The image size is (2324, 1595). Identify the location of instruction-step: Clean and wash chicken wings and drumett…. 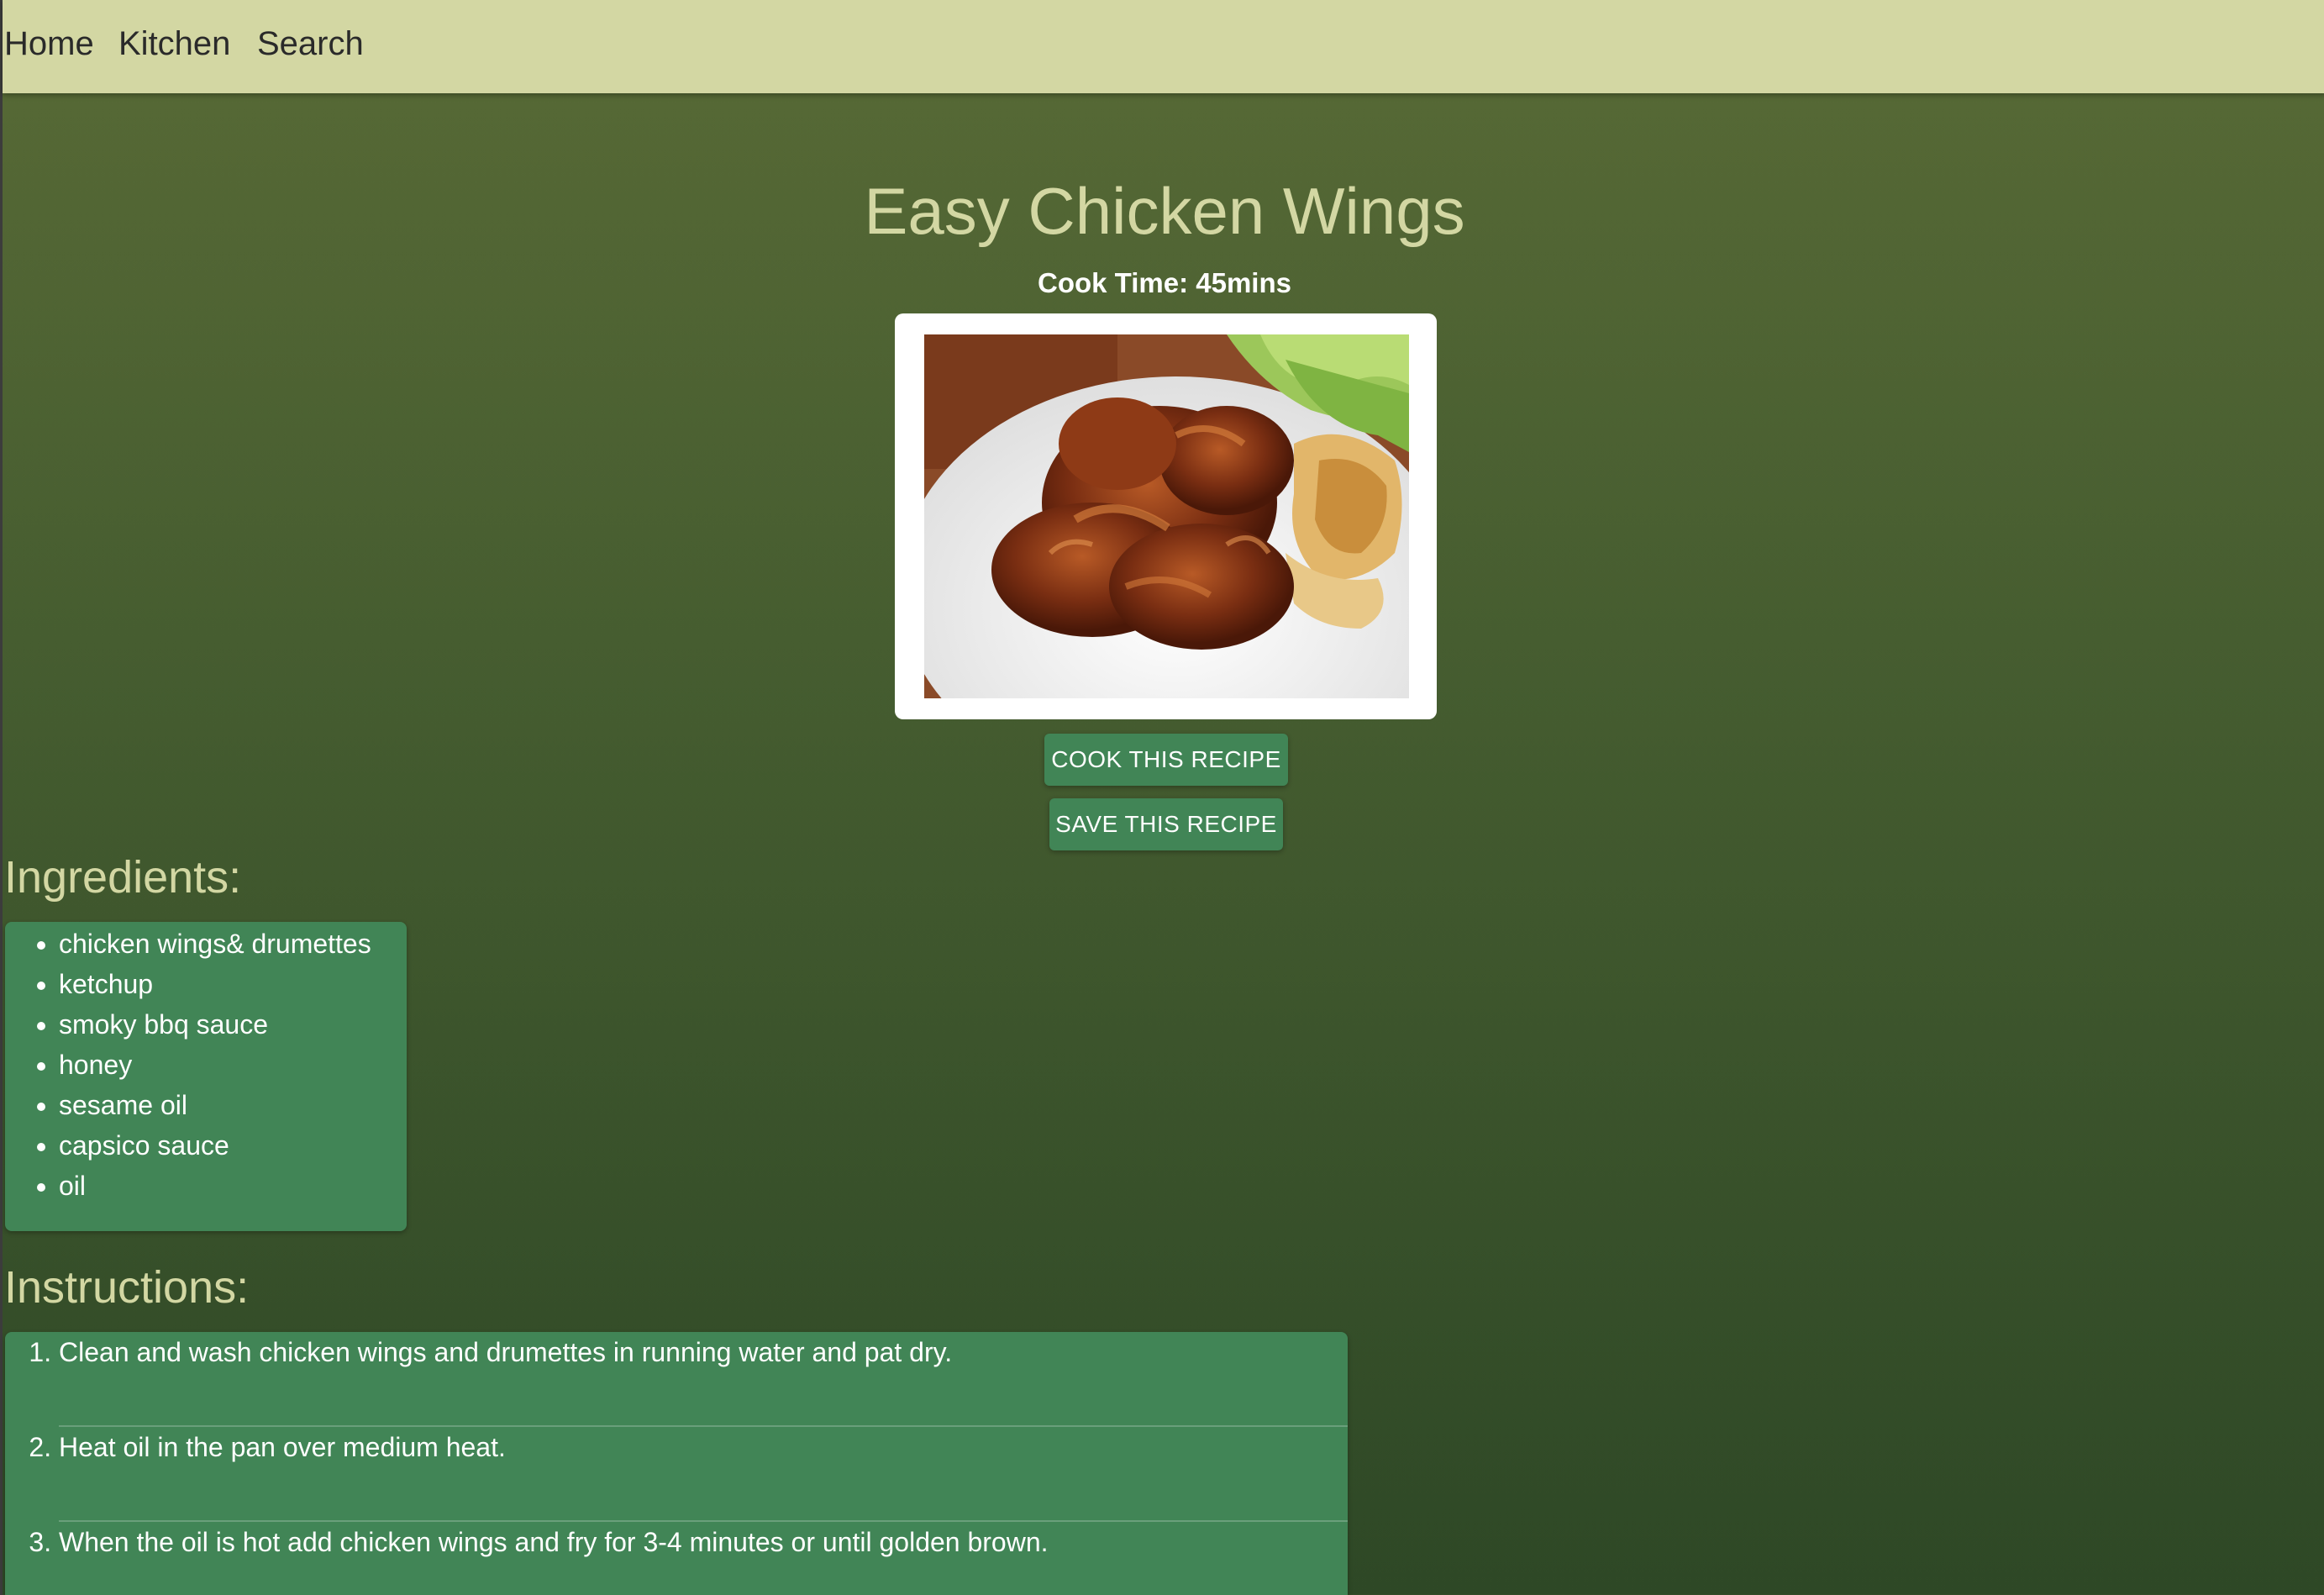
(703, 1379).